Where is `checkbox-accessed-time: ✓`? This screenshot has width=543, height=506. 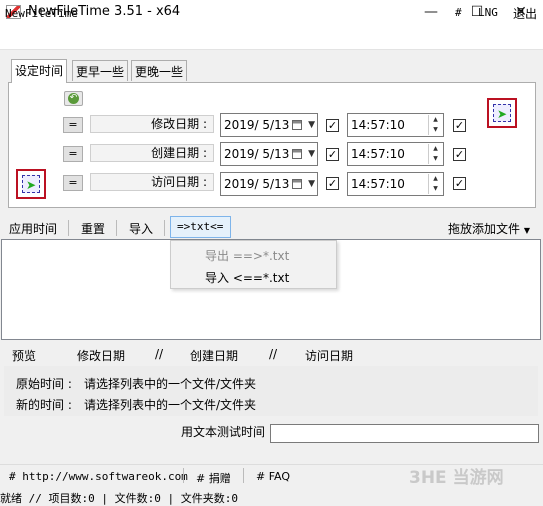
checkbox-accessed-time: ✓ is located at coordinates (459, 183).